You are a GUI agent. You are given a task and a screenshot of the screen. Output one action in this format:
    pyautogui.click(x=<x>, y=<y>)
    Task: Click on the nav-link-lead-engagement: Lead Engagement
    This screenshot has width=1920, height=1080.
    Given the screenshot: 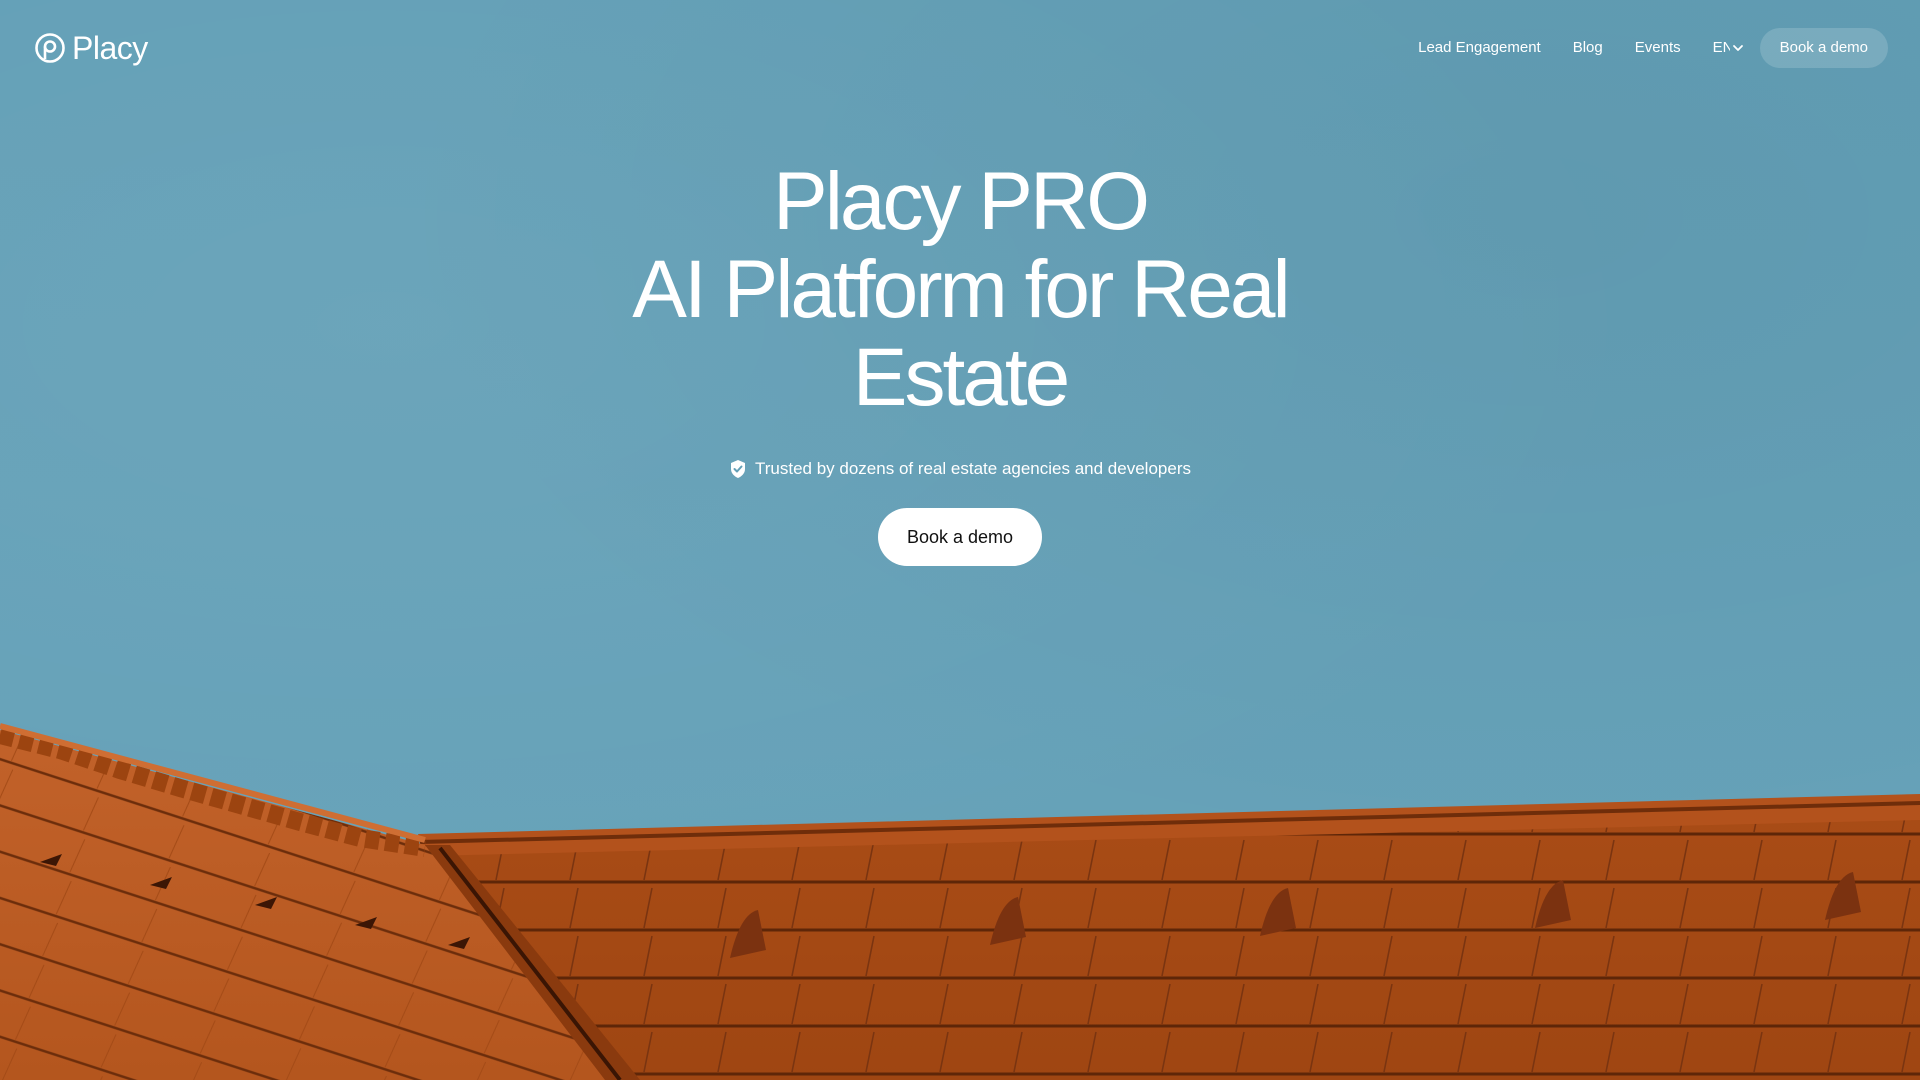 What is the action you would take?
    pyautogui.click(x=1479, y=48)
    